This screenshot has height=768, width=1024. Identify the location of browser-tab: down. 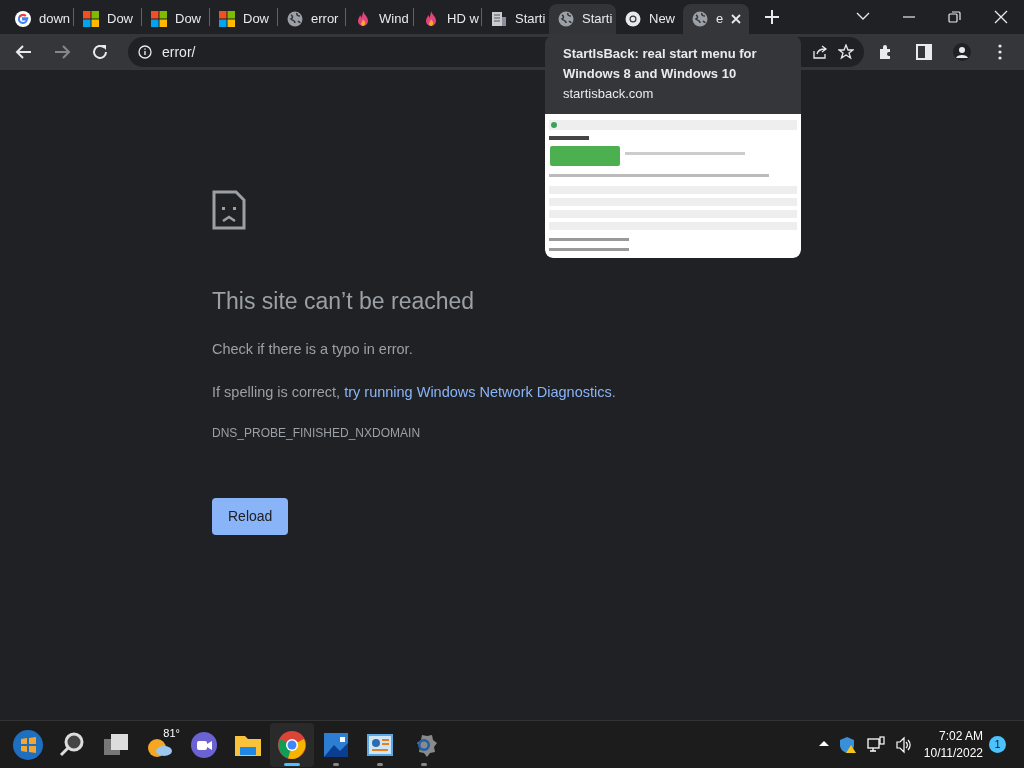
(39, 19).